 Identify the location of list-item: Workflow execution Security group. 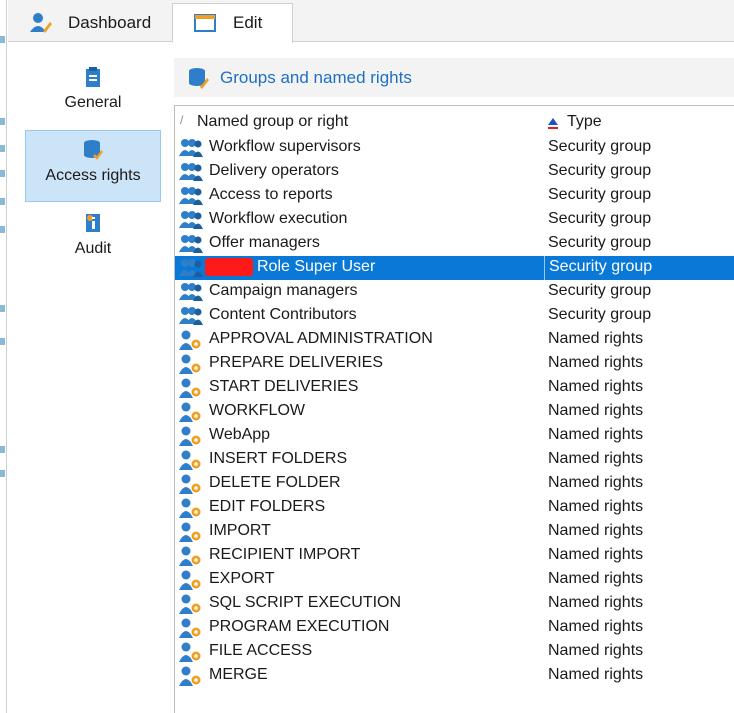
(454, 220).